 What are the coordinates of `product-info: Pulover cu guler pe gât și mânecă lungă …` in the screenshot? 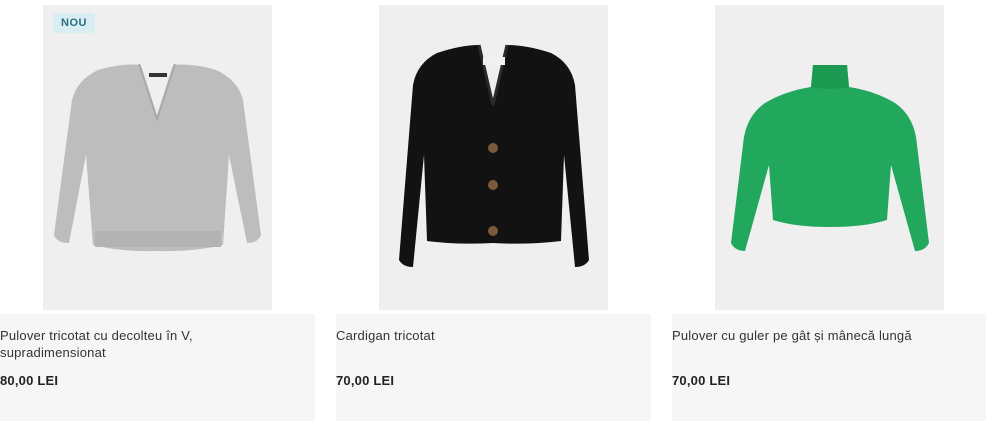 It's located at (829, 367).